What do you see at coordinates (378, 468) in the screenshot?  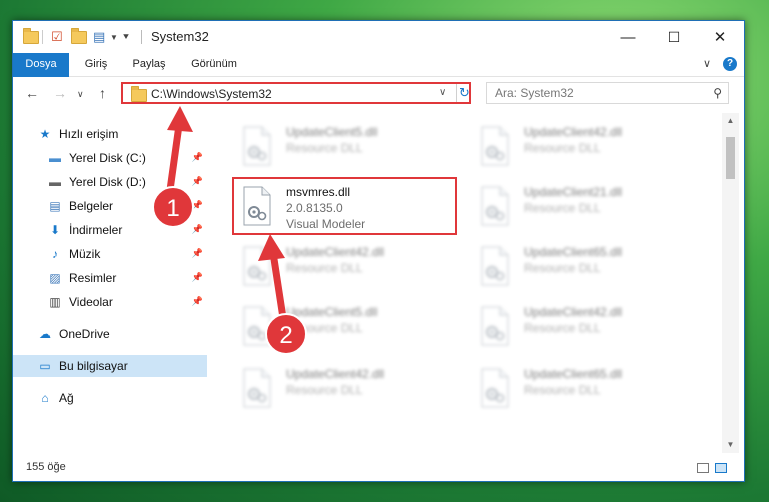 I see `status-bar: 155 öğe` at bounding box center [378, 468].